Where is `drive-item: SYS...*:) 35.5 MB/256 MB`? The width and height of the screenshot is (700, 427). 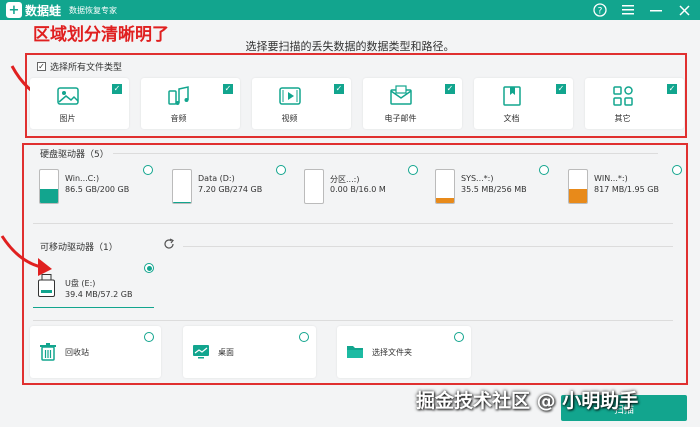
drive-item: SYS...*:) 35.5 MB/256 MB is located at coordinates (493, 190).